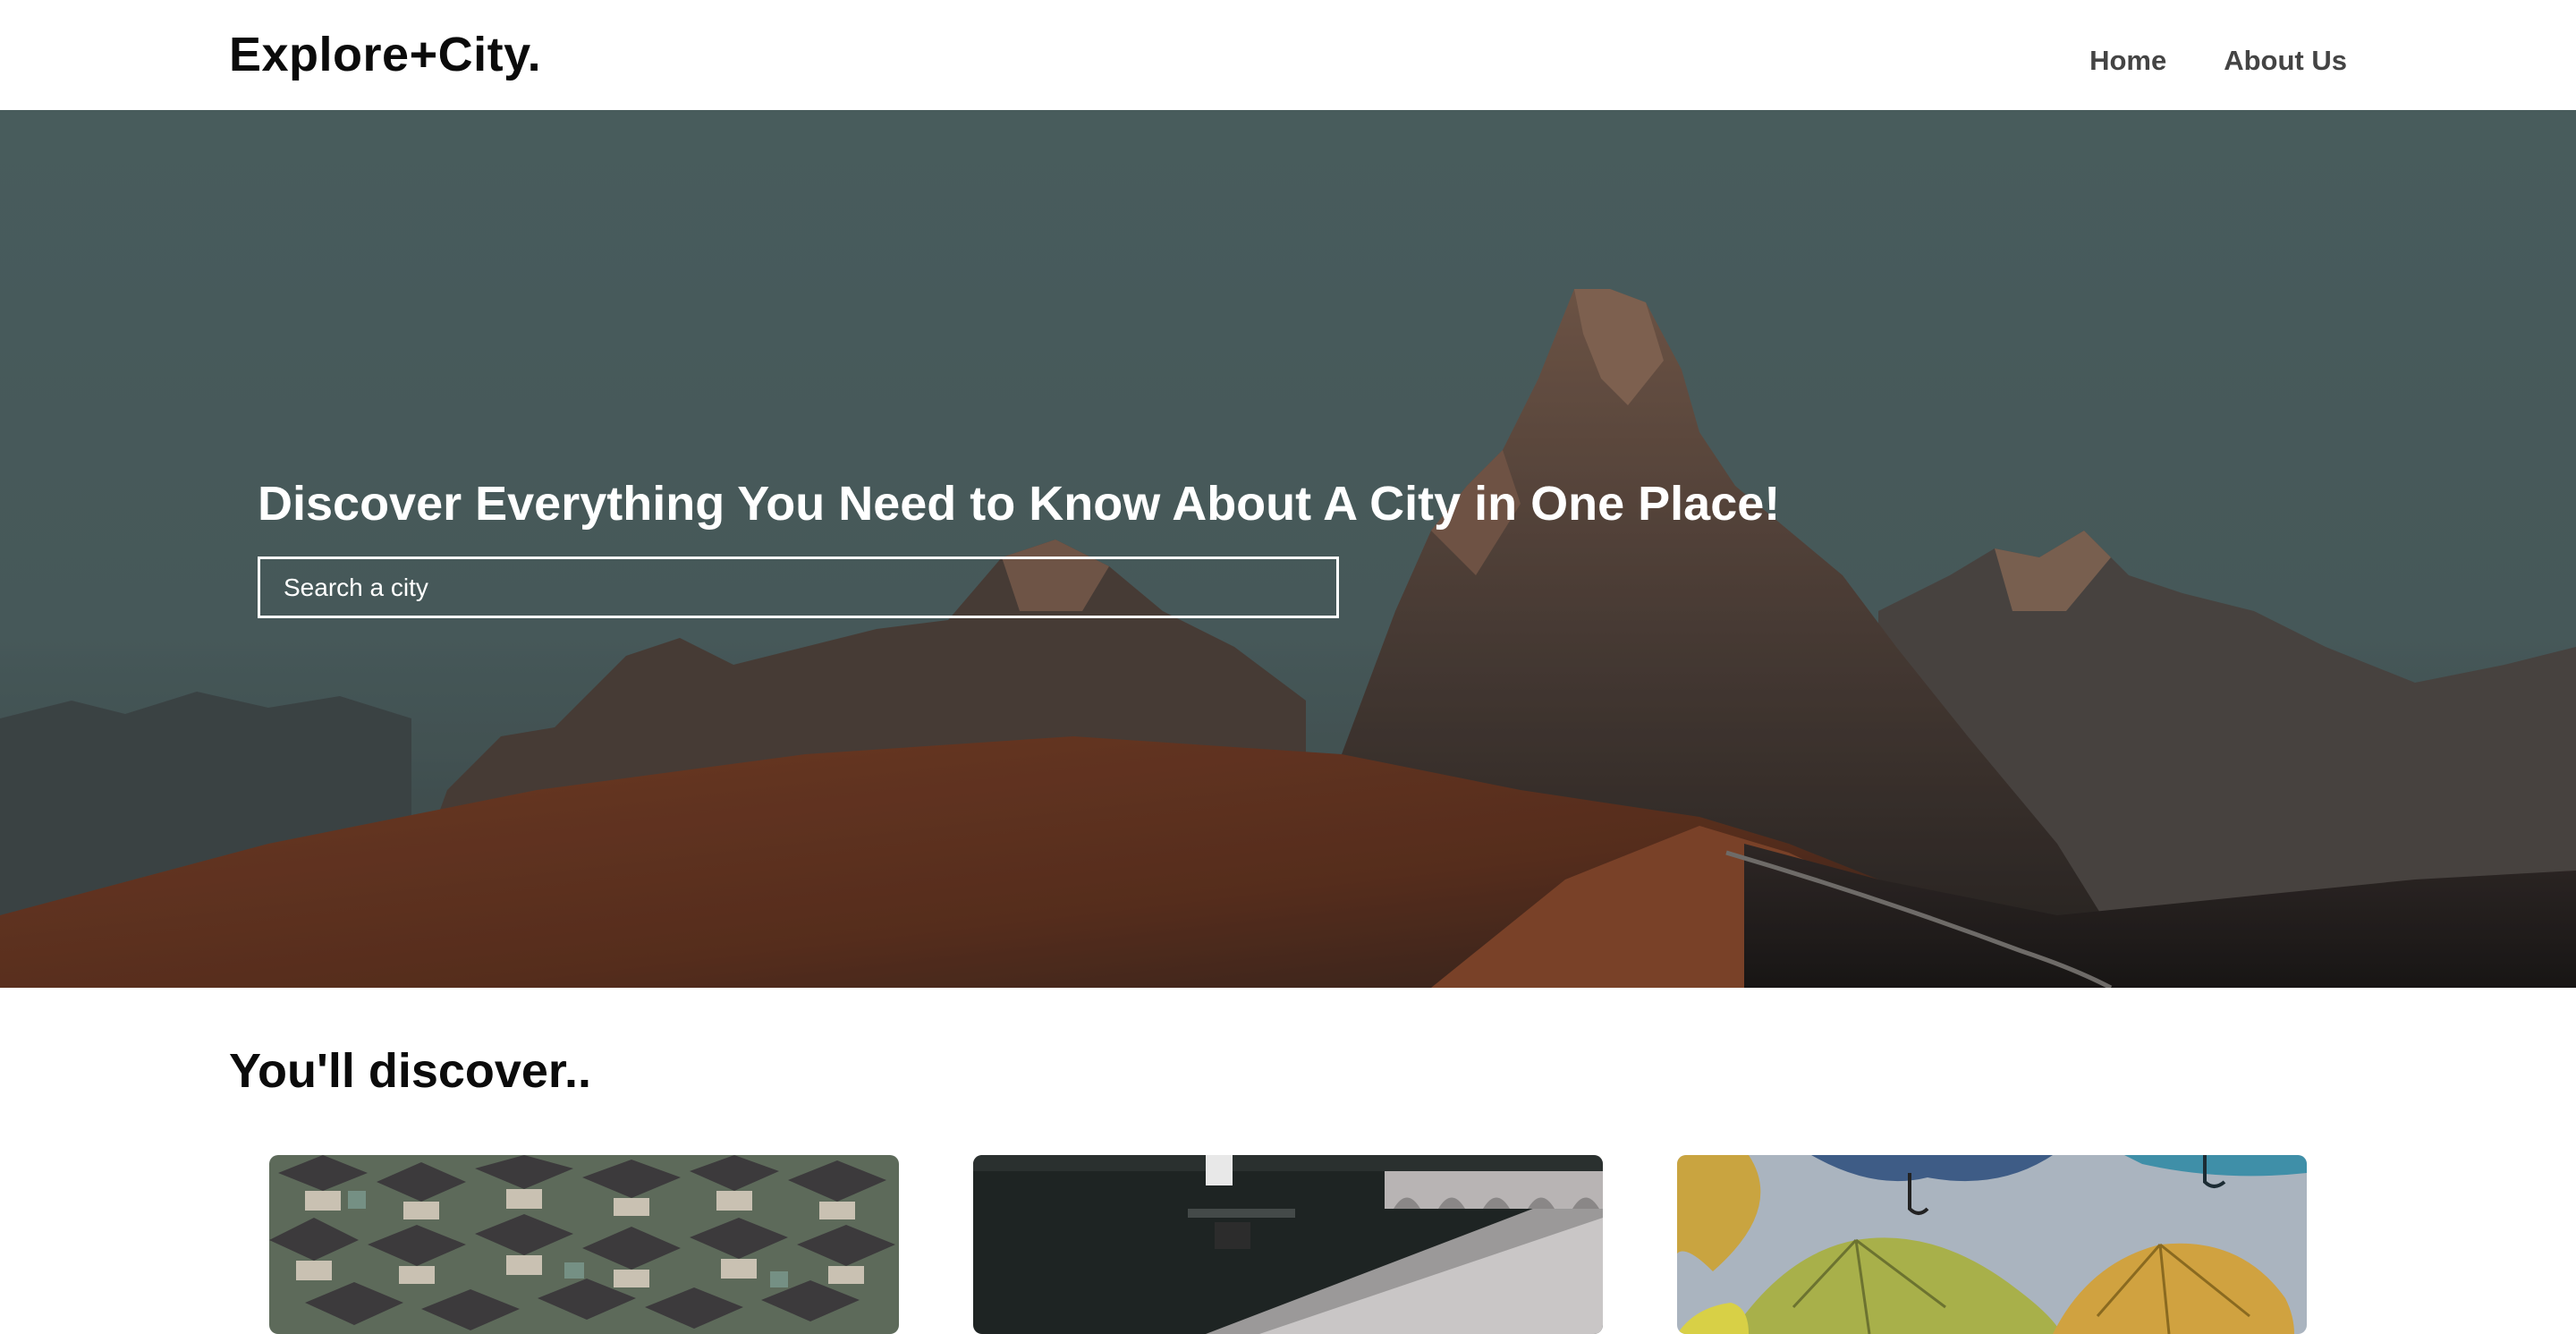  I want to click on discover-section-title: You'll discover.., so click(410, 1071).